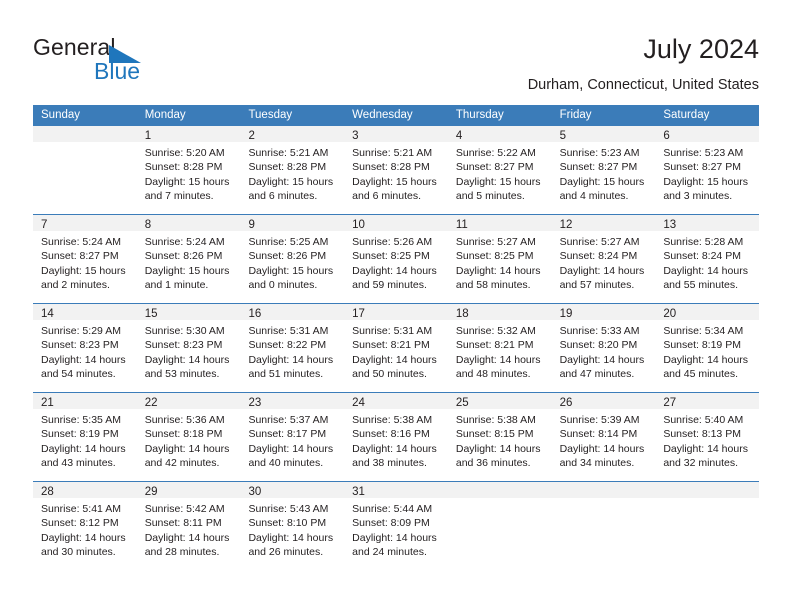  I want to click on weekday-wednesday: Wednesday, so click(382, 115).